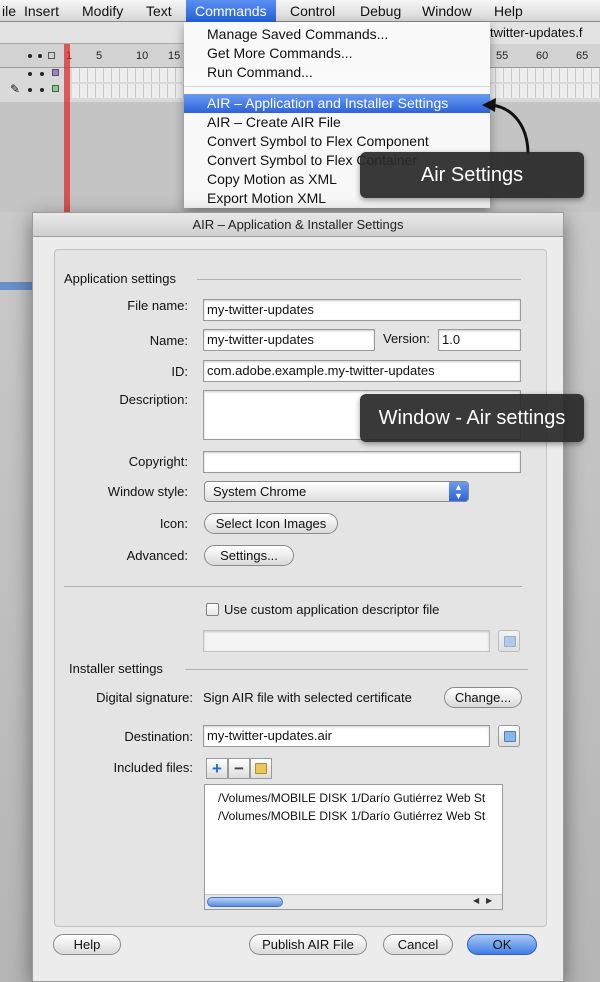 This screenshot has width=600, height=982. What do you see at coordinates (87, 944) in the screenshot?
I see `help-button: Help` at bounding box center [87, 944].